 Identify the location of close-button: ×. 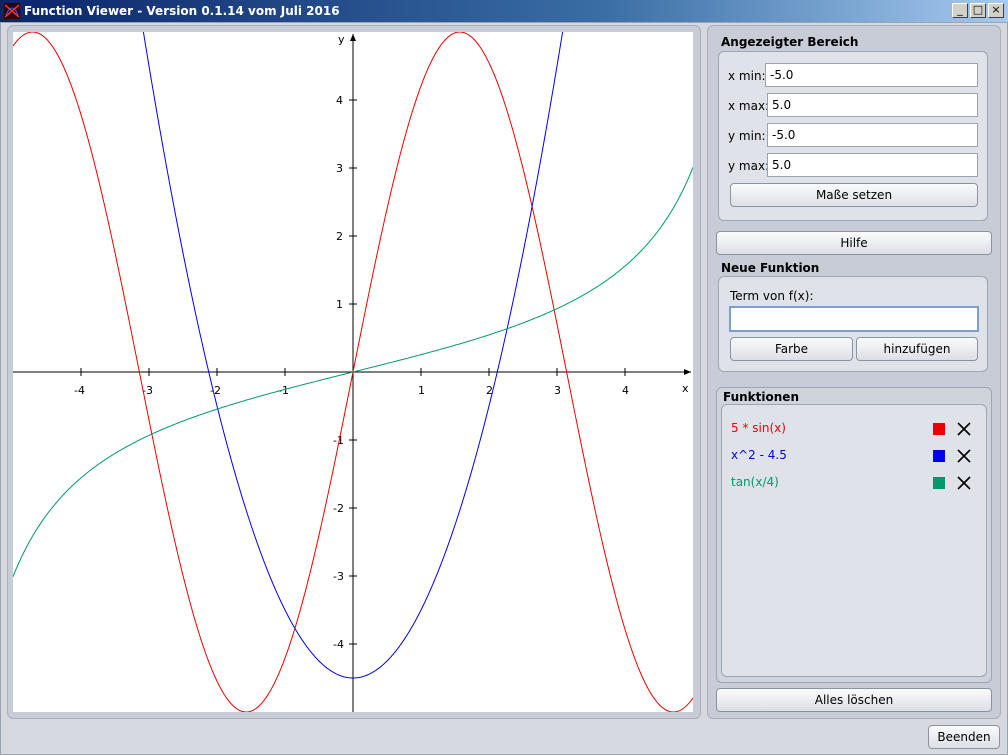
(996, 10).